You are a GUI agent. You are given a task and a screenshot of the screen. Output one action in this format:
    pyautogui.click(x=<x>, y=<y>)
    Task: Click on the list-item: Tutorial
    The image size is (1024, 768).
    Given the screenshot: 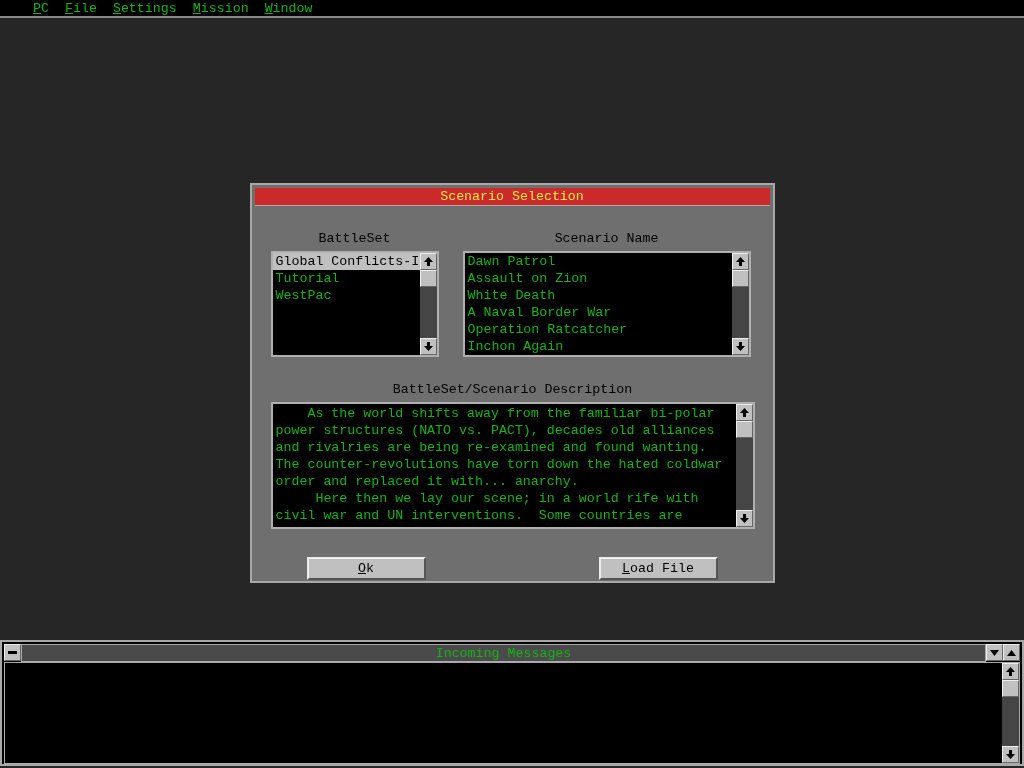 What is the action you would take?
    pyautogui.click(x=346, y=278)
    